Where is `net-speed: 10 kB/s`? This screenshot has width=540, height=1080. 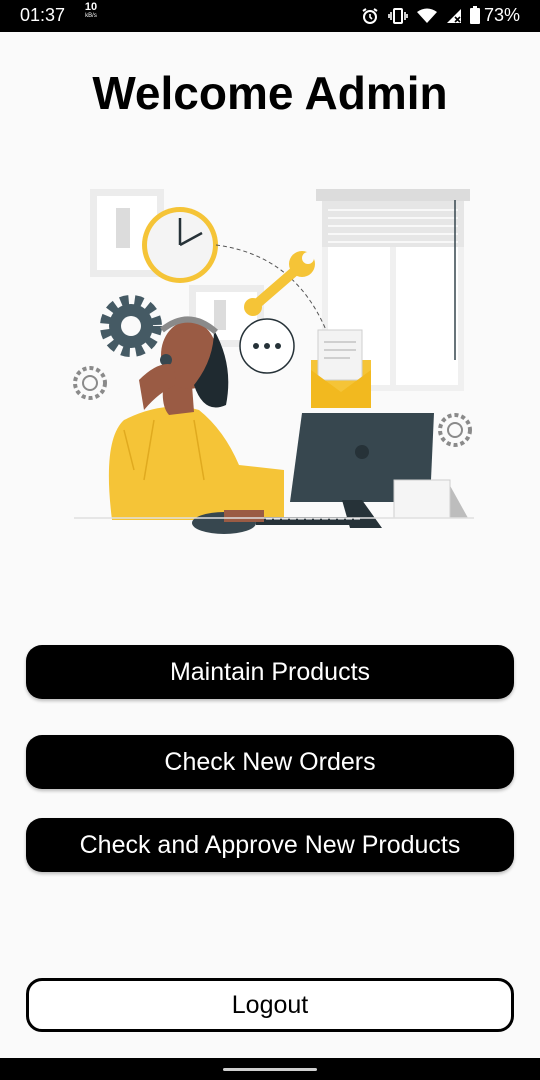
net-speed: 10 kB/s is located at coordinates (91, 11).